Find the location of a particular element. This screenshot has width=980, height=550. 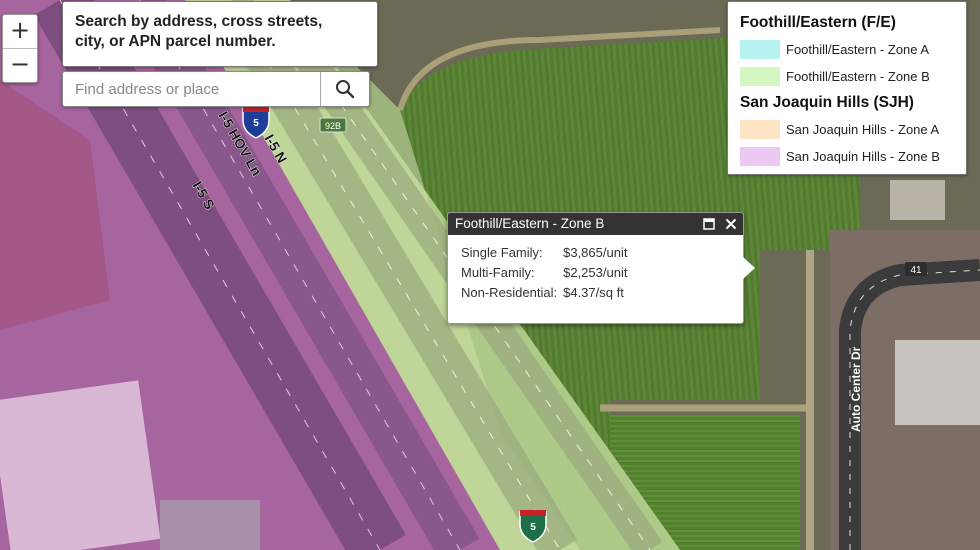

legend-swatch-fe-zone-a is located at coordinates (760, 49).